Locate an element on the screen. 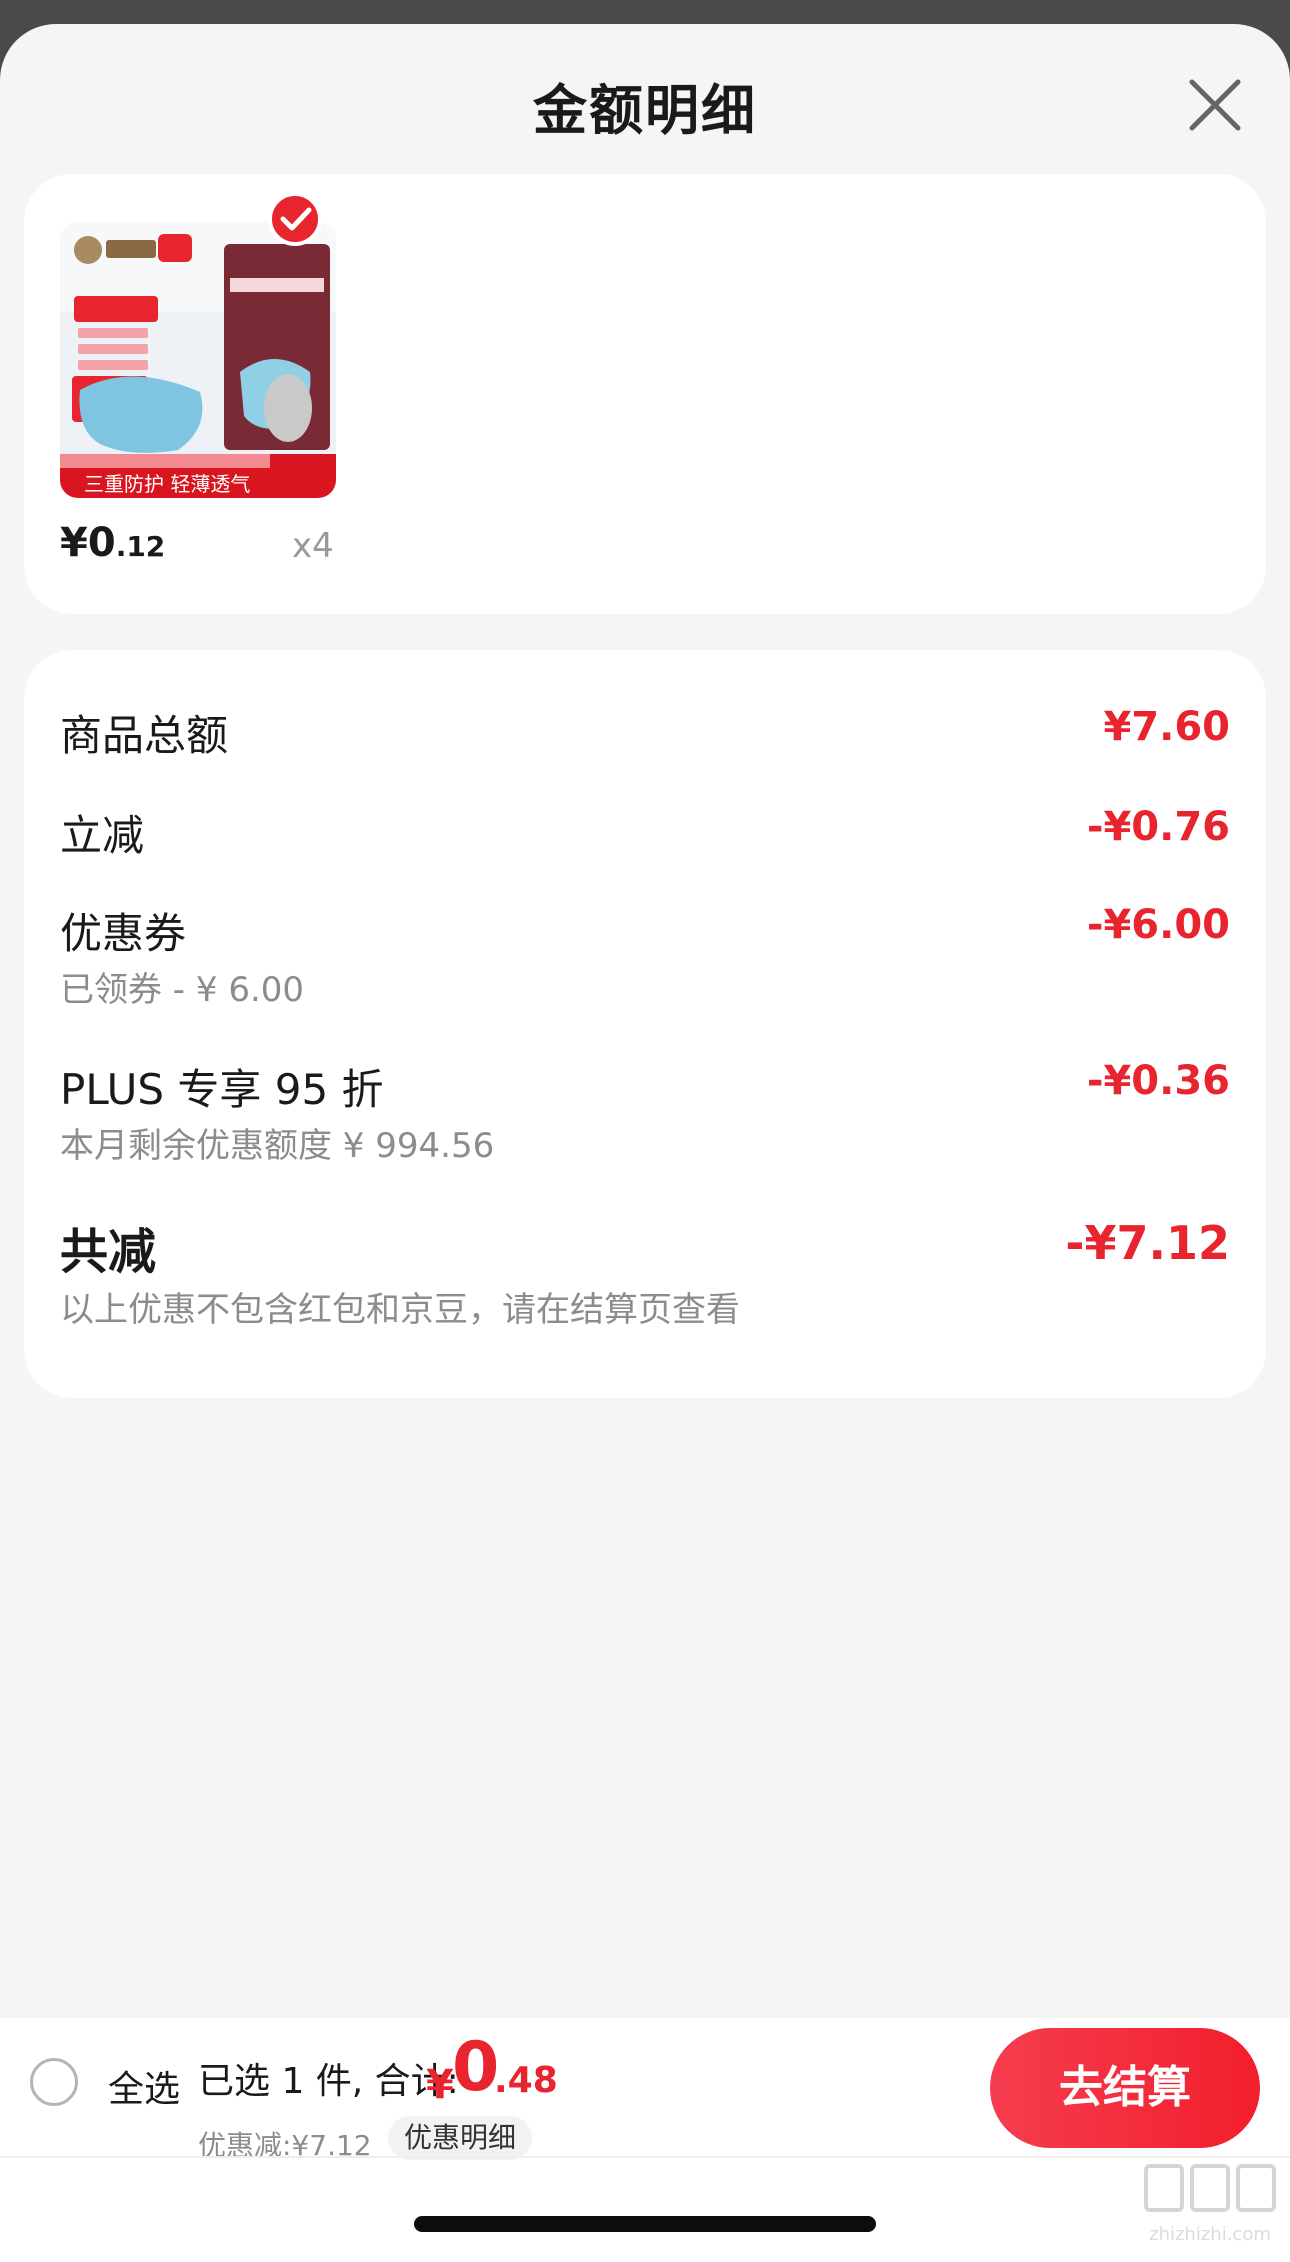 The image size is (1290, 2262). price-currency: ¥ is located at coordinates (74, 543).